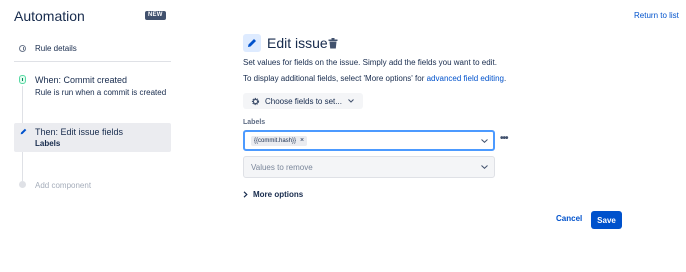  What do you see at coordinates (22, 79) in the screenshot?
I see `commit-trigger-icon` at bounding box center [22, 79].